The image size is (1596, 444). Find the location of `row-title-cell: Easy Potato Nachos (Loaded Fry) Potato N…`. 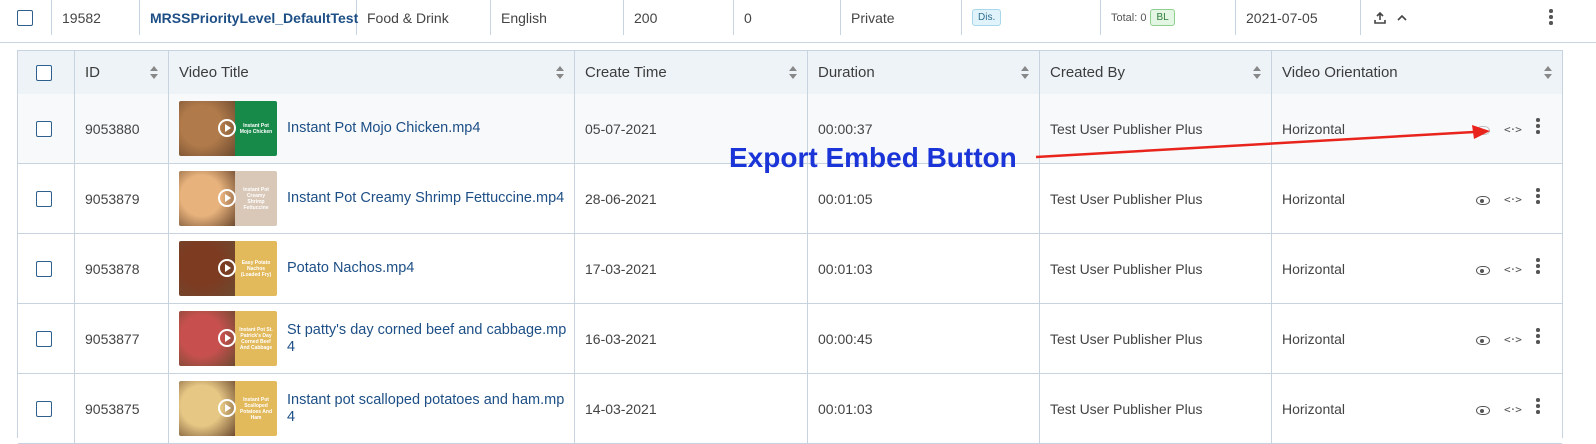

row-title-cell: Easy Potato Nachos (Loaded Fry) Potato N… is located at coordinates (372, 268).